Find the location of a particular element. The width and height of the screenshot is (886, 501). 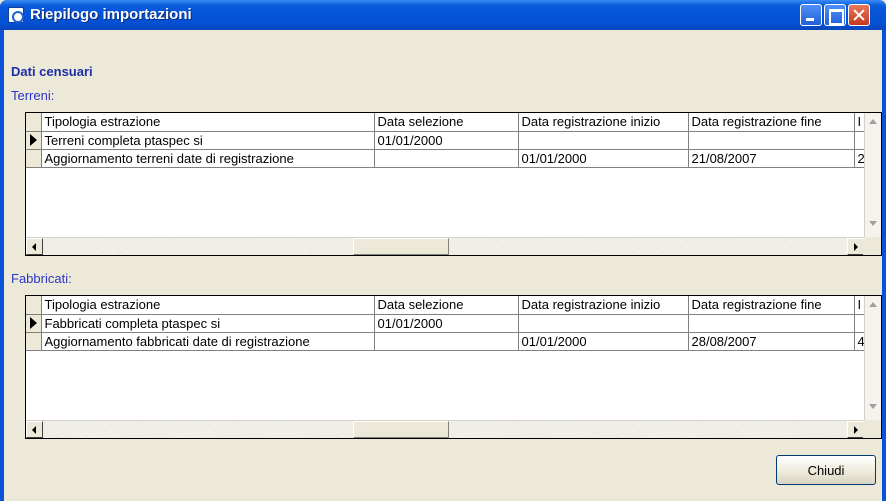

close-icon is located at coordinates (859, 15).